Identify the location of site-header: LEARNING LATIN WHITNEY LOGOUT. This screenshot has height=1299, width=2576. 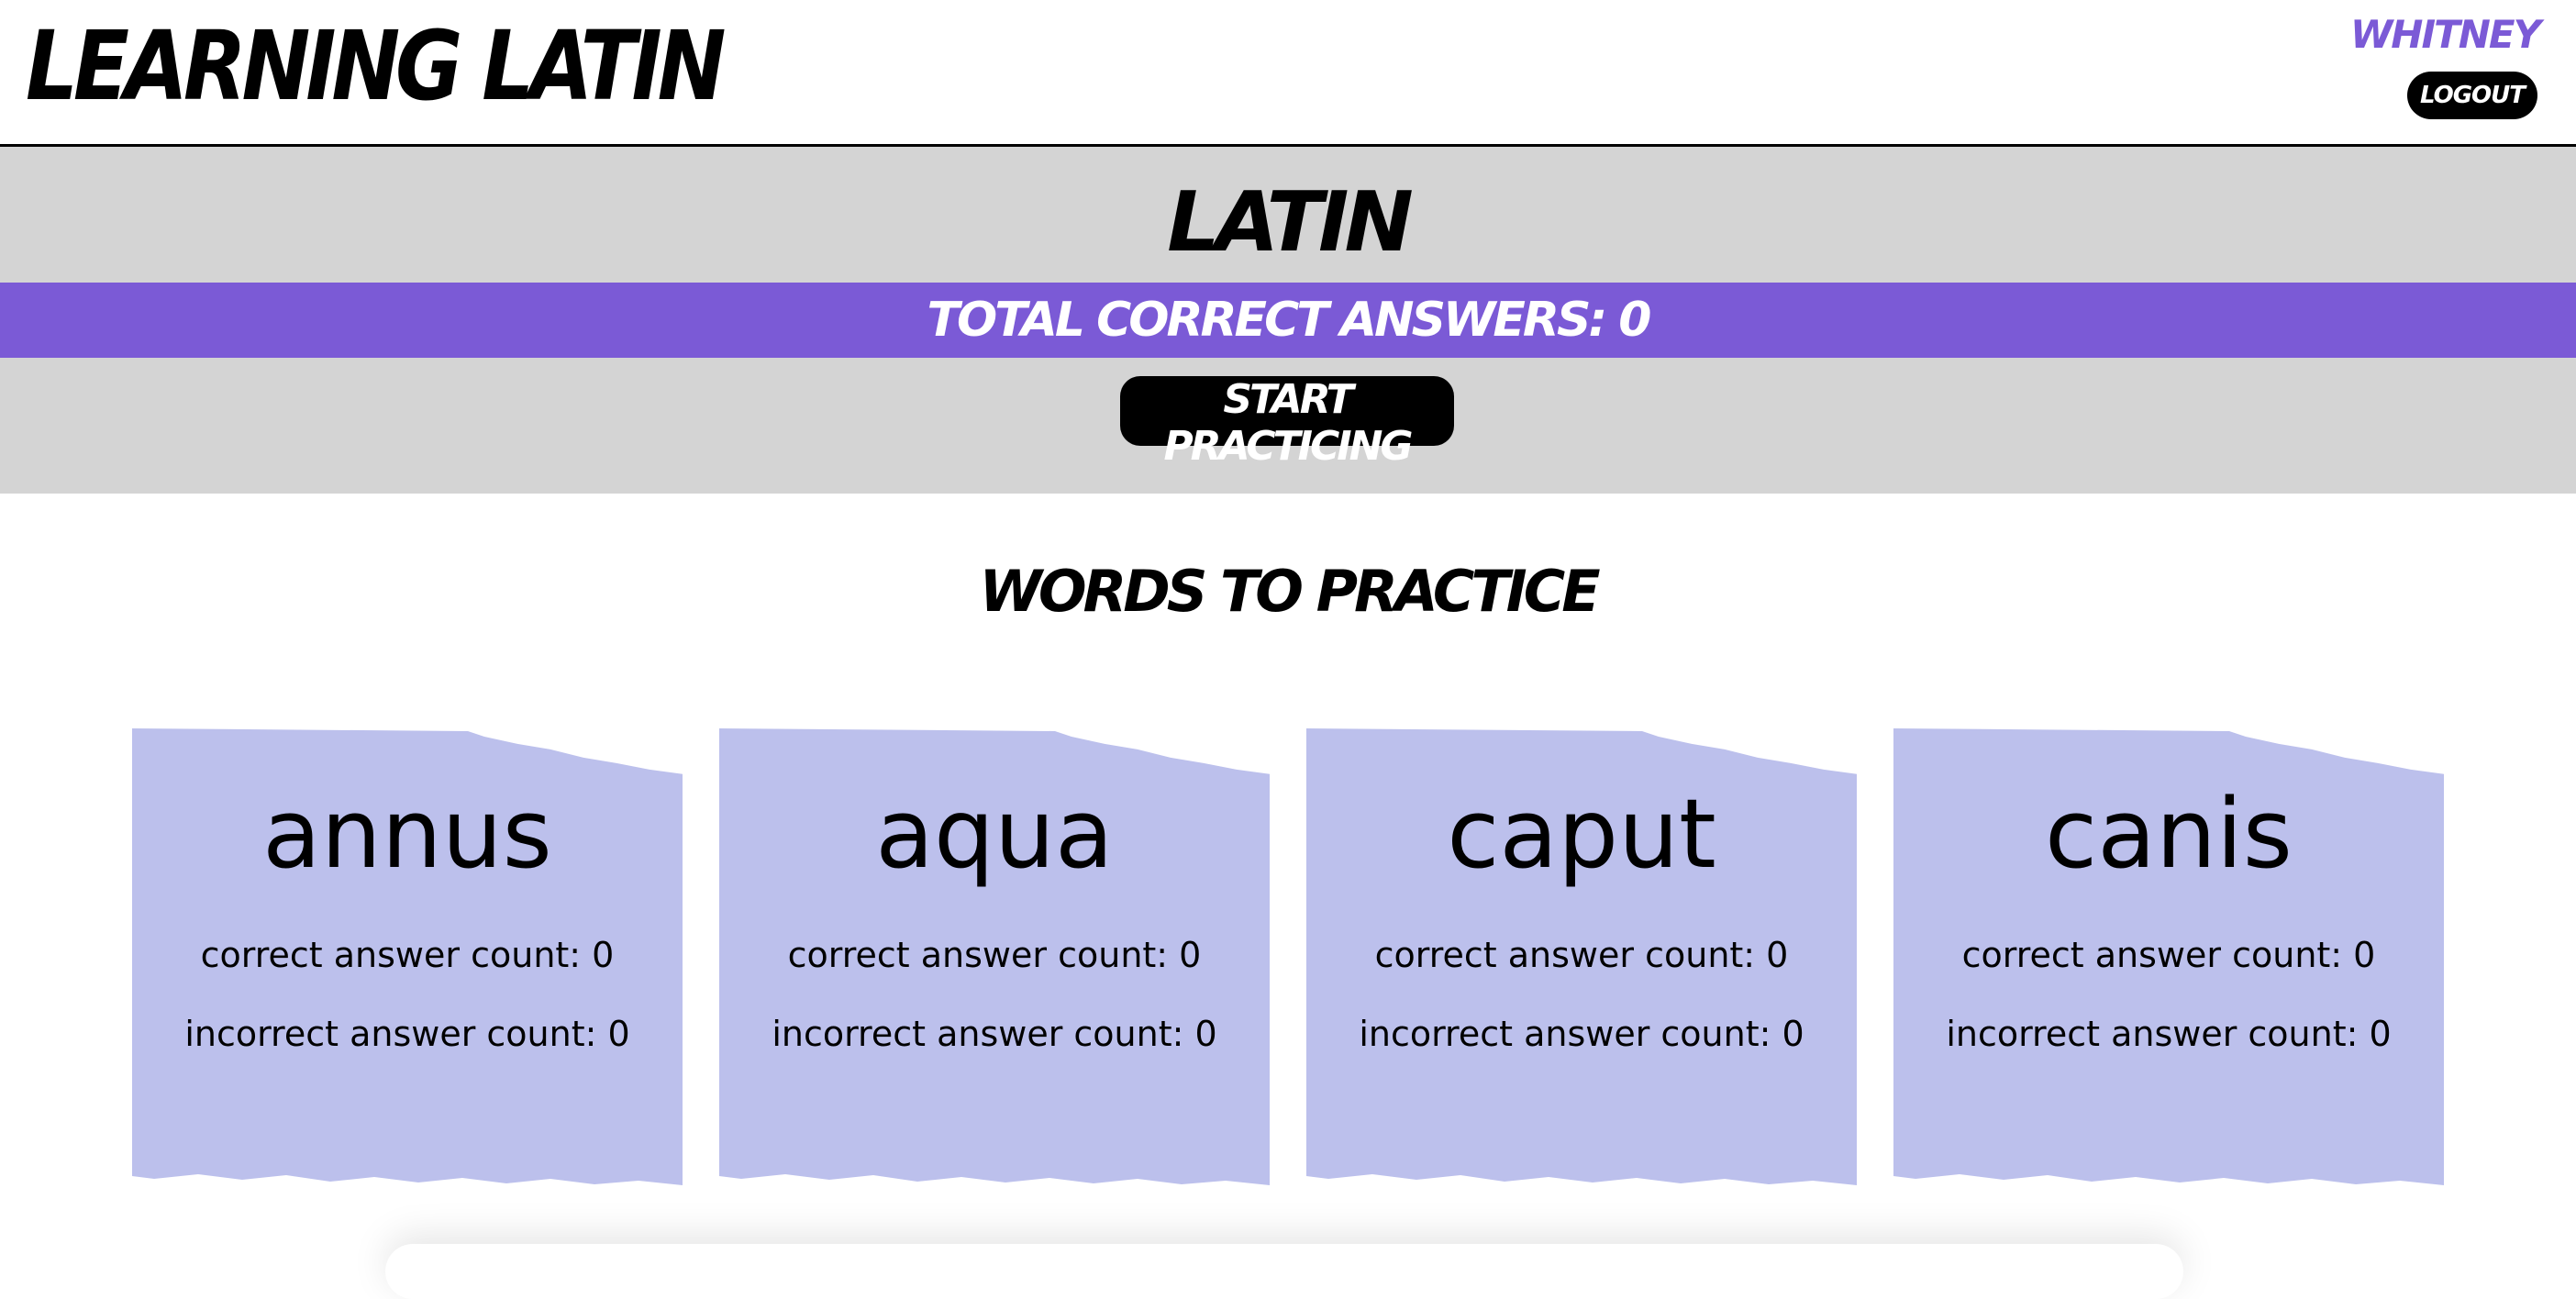
(1288, 73).